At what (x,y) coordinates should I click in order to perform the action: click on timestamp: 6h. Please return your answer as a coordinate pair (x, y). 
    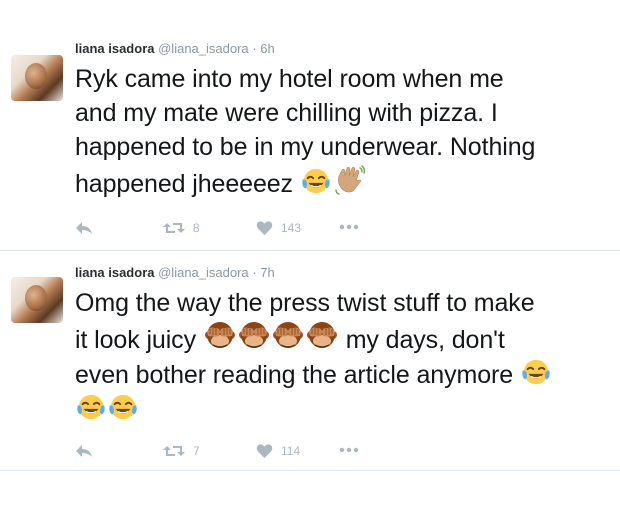
    Looking at the image, I should click on (267, 48).